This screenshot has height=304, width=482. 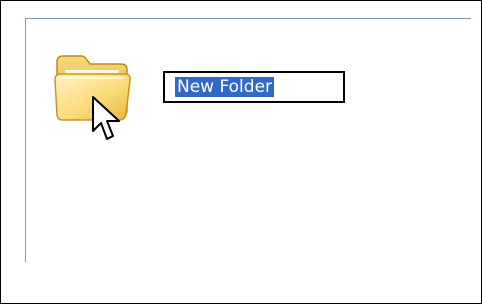 I want to click on rename-selected-text: New Folder, so click(x=225, y=87).